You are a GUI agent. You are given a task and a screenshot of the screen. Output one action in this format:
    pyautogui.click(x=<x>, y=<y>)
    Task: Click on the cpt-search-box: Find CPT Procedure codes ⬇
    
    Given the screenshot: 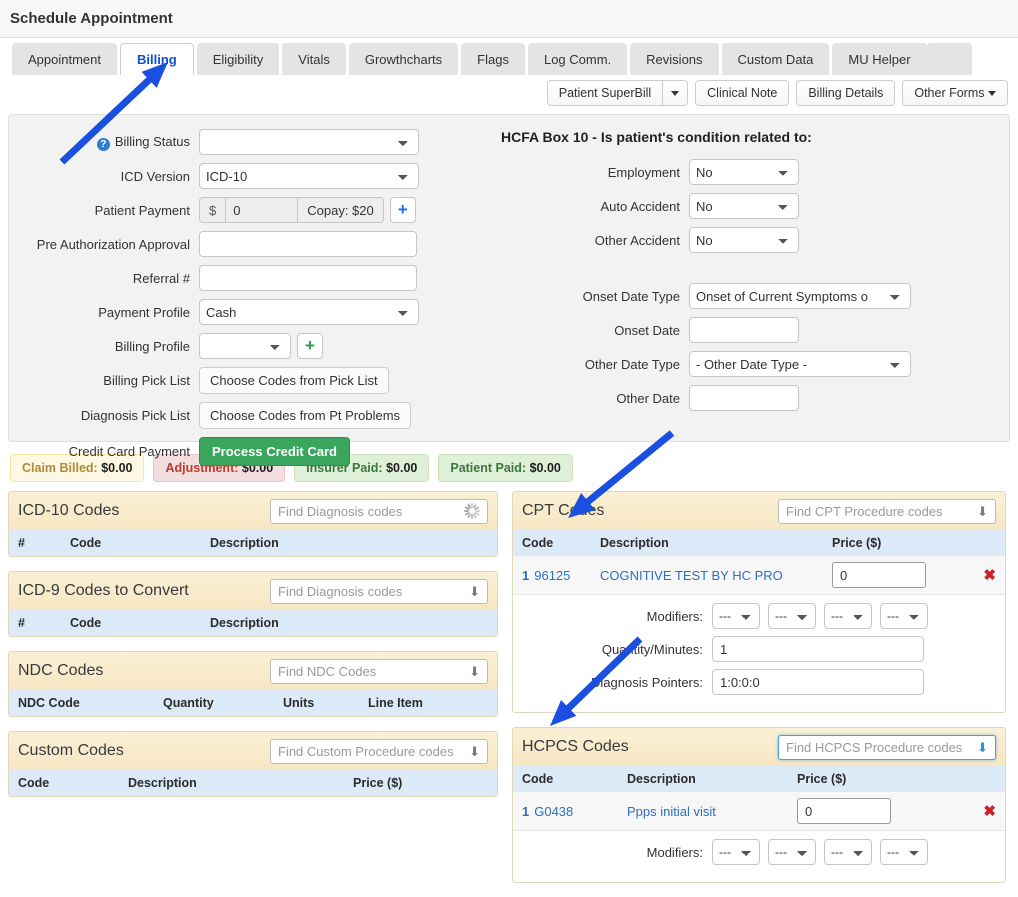 What is the action you would take?
    pyautogui.click(x=887, y=511)
    